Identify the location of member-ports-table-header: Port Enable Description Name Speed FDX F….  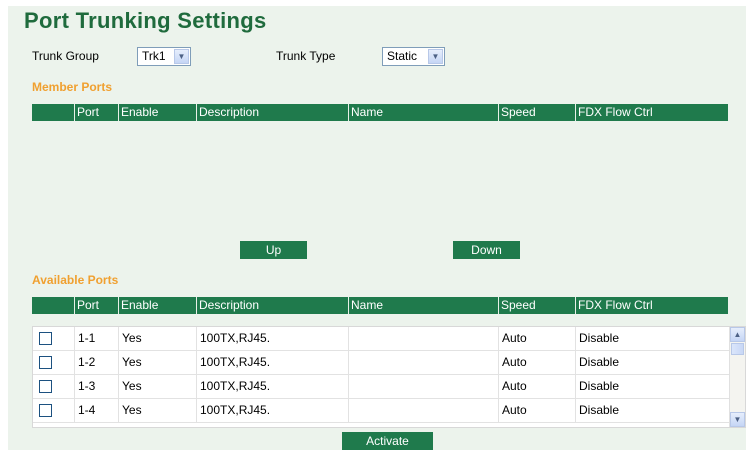
(380, 112).